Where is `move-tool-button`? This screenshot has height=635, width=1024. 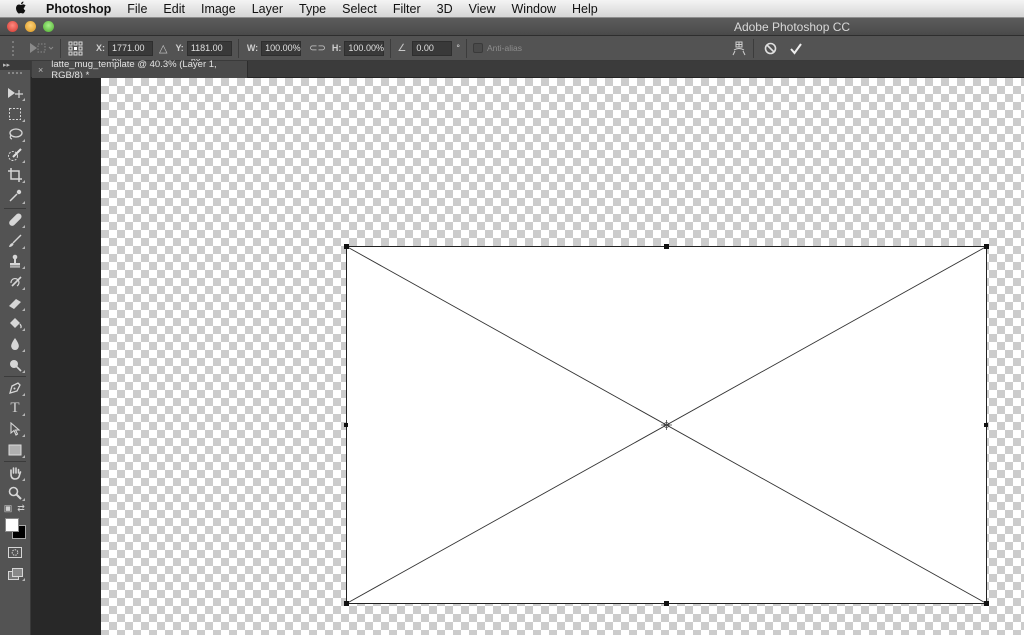 move-tool-button is located at coordinates (15, 93).